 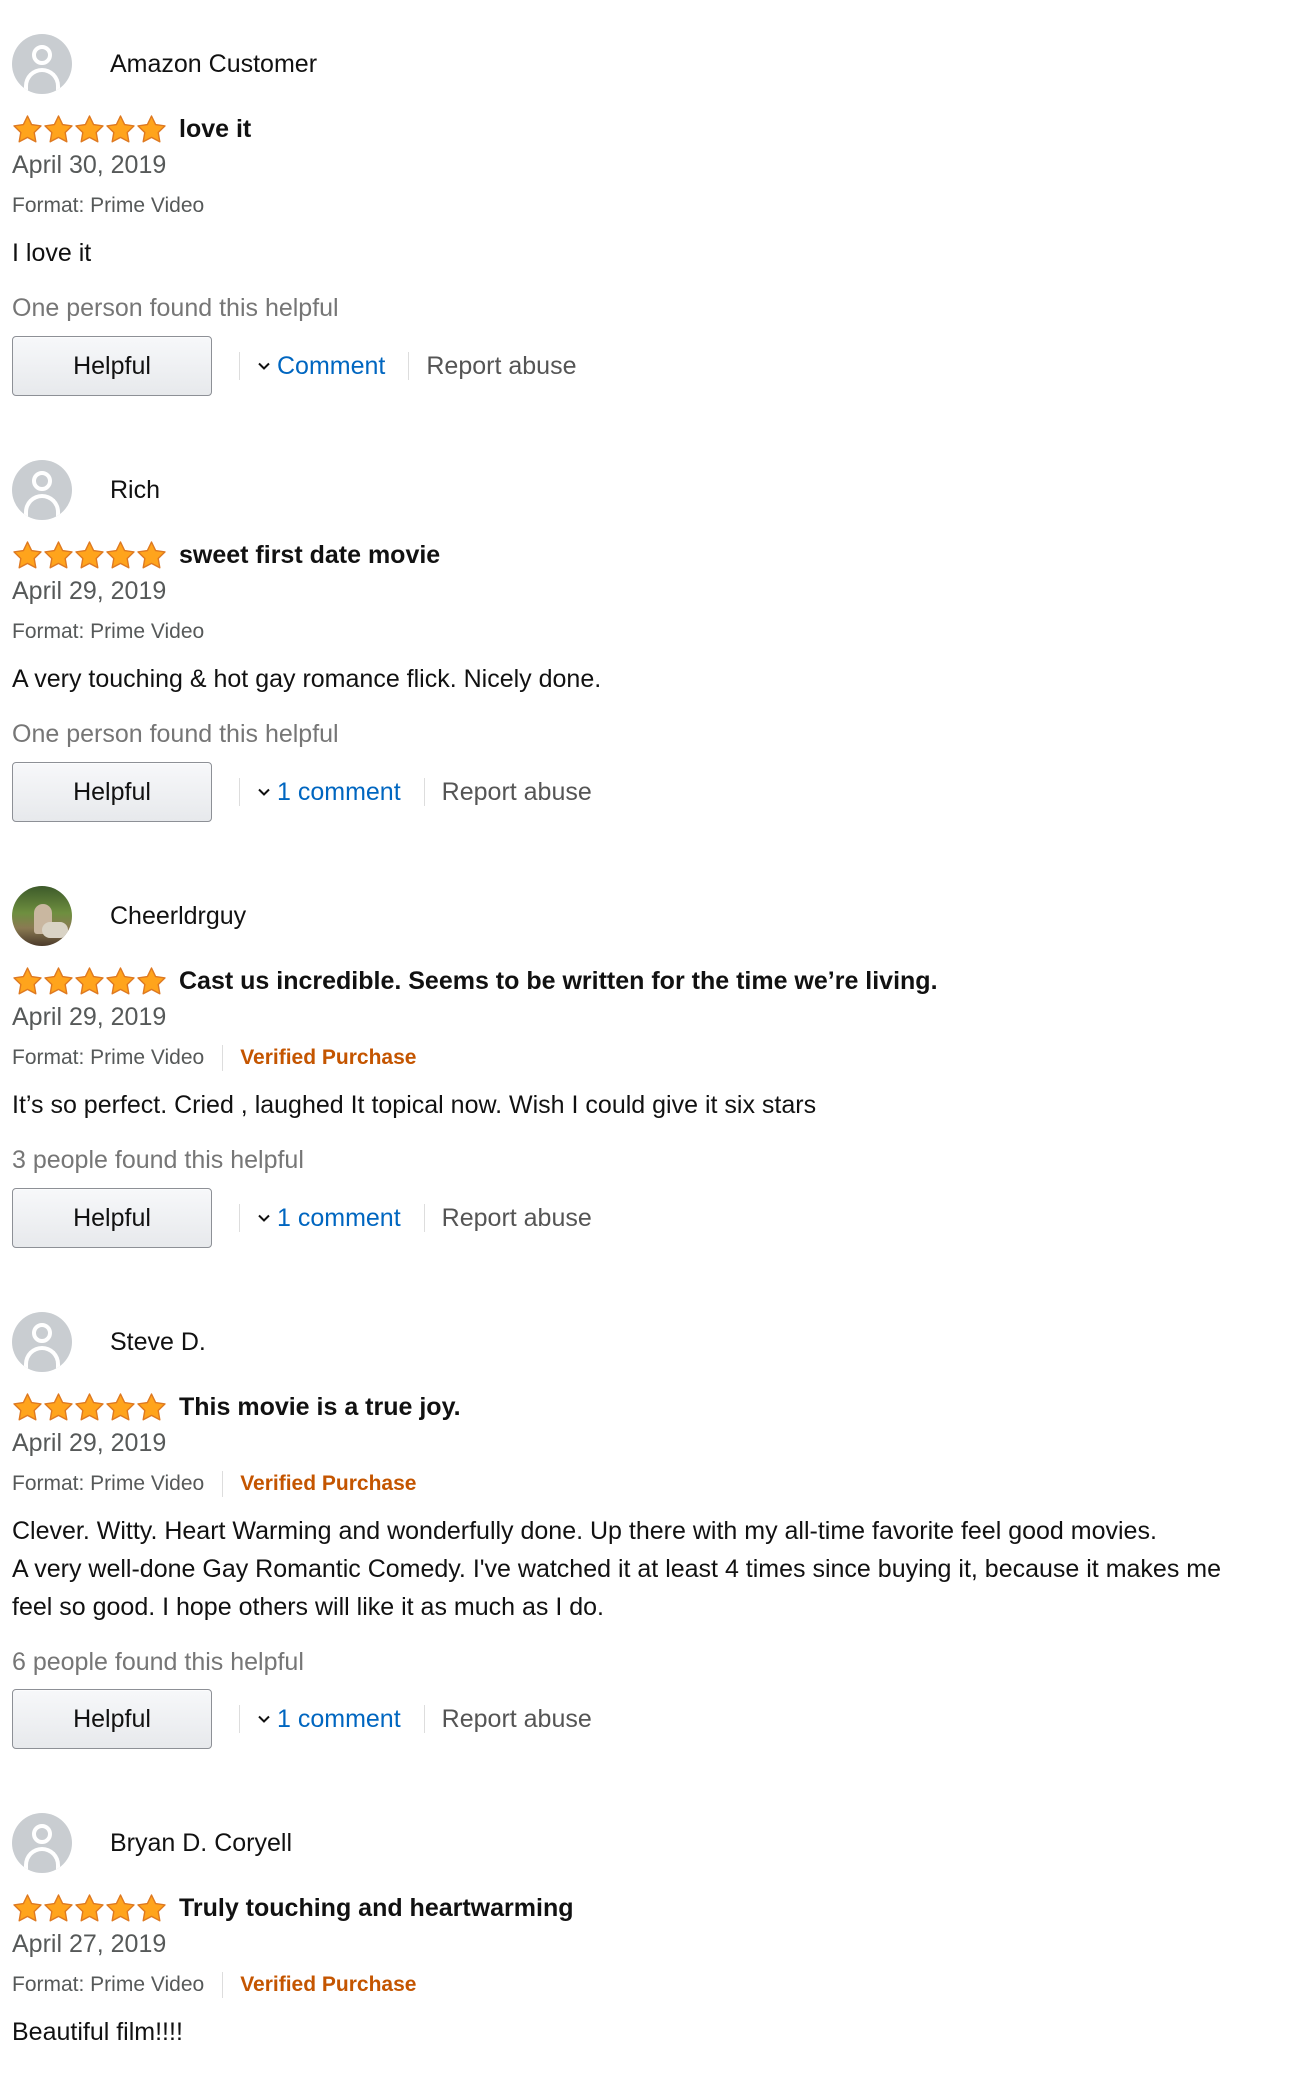 I want to click on reviewer-profile: Bryan D. Coryell, so click(x=152, y=1843).